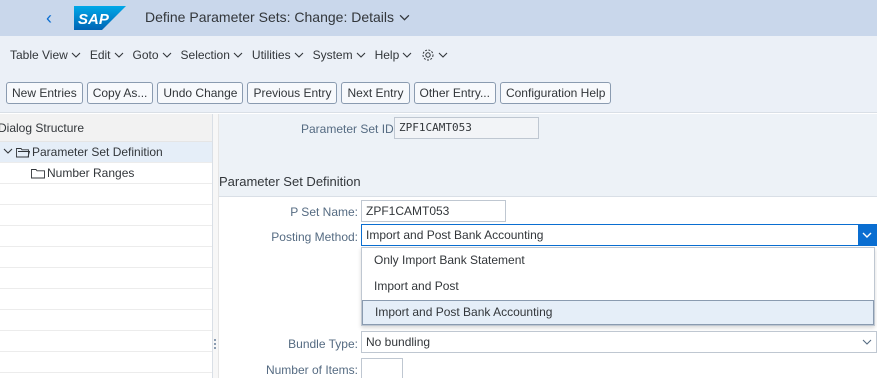 This screenshot has width=877, height=378. I want to click on dropdown-option-import-and-post: Import and Post, so click(618, 286).